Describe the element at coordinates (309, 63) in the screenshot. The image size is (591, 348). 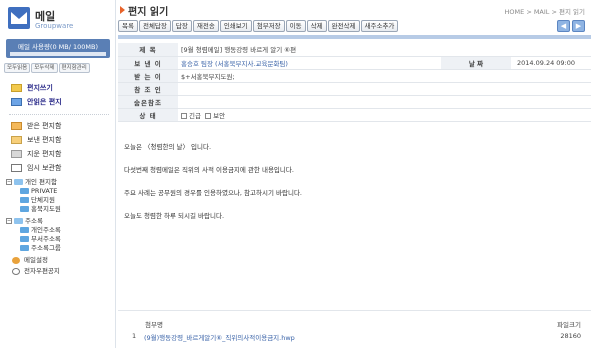
I see `from-value: 홍승호 팀장 (서홍북부지사.교육문화팀)` at that location.